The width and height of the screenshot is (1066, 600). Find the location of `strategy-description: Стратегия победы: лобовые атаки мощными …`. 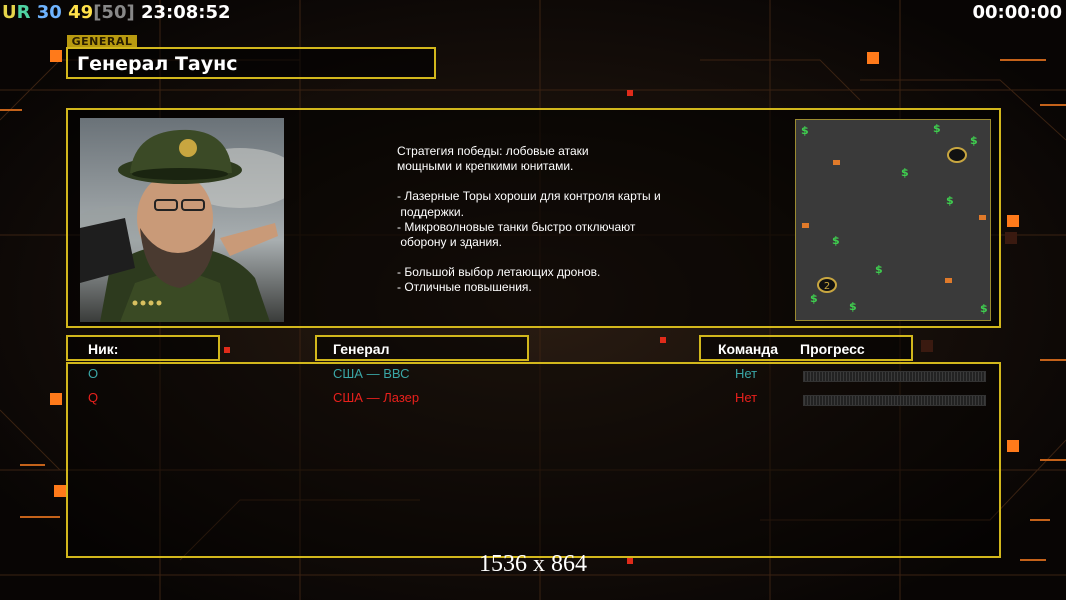

strategy-description: Стратегия победы: лобовые атаки мощными … is located at coordinates (552, 220).